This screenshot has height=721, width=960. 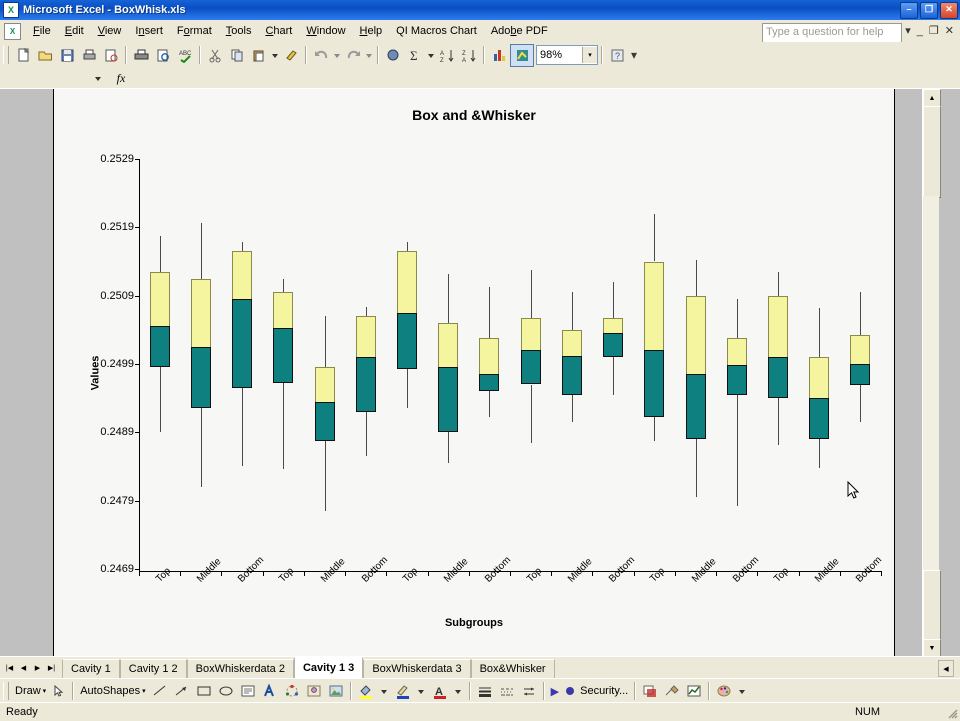 I want to click on ask-dropdown-icon: ▾, so click(x=908, y=30).